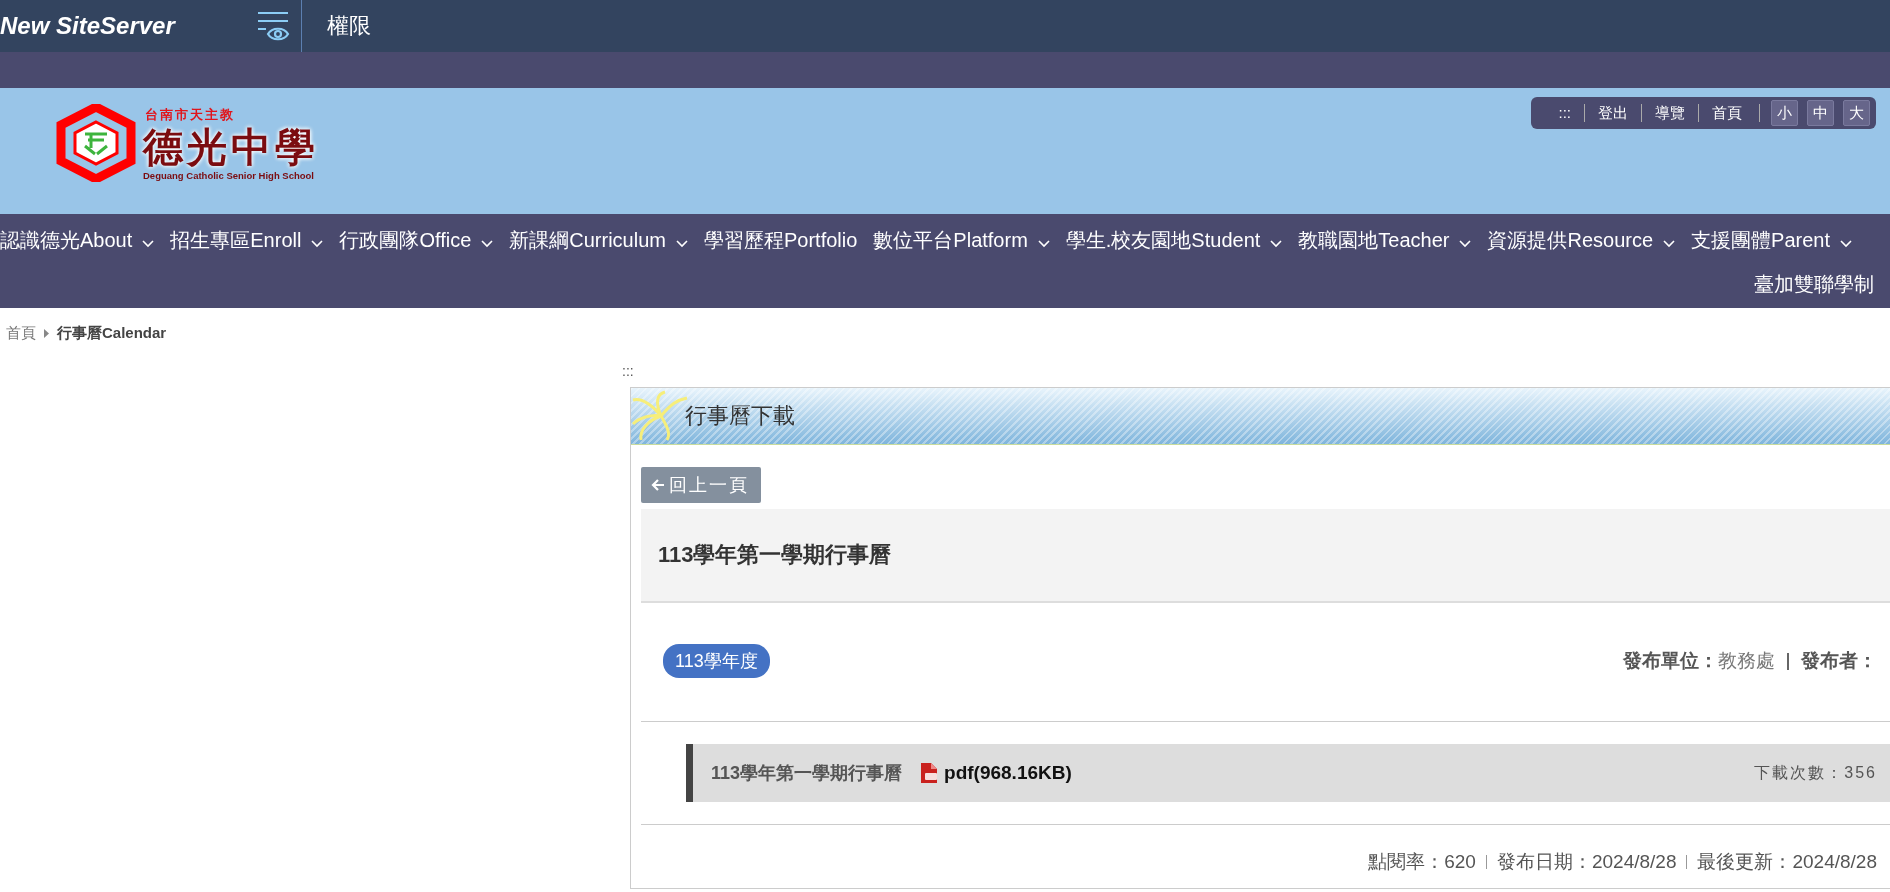 This screenshot has width=1890, height=892. I want to click on brand-logo: New SiteServer, so click(125, 26).